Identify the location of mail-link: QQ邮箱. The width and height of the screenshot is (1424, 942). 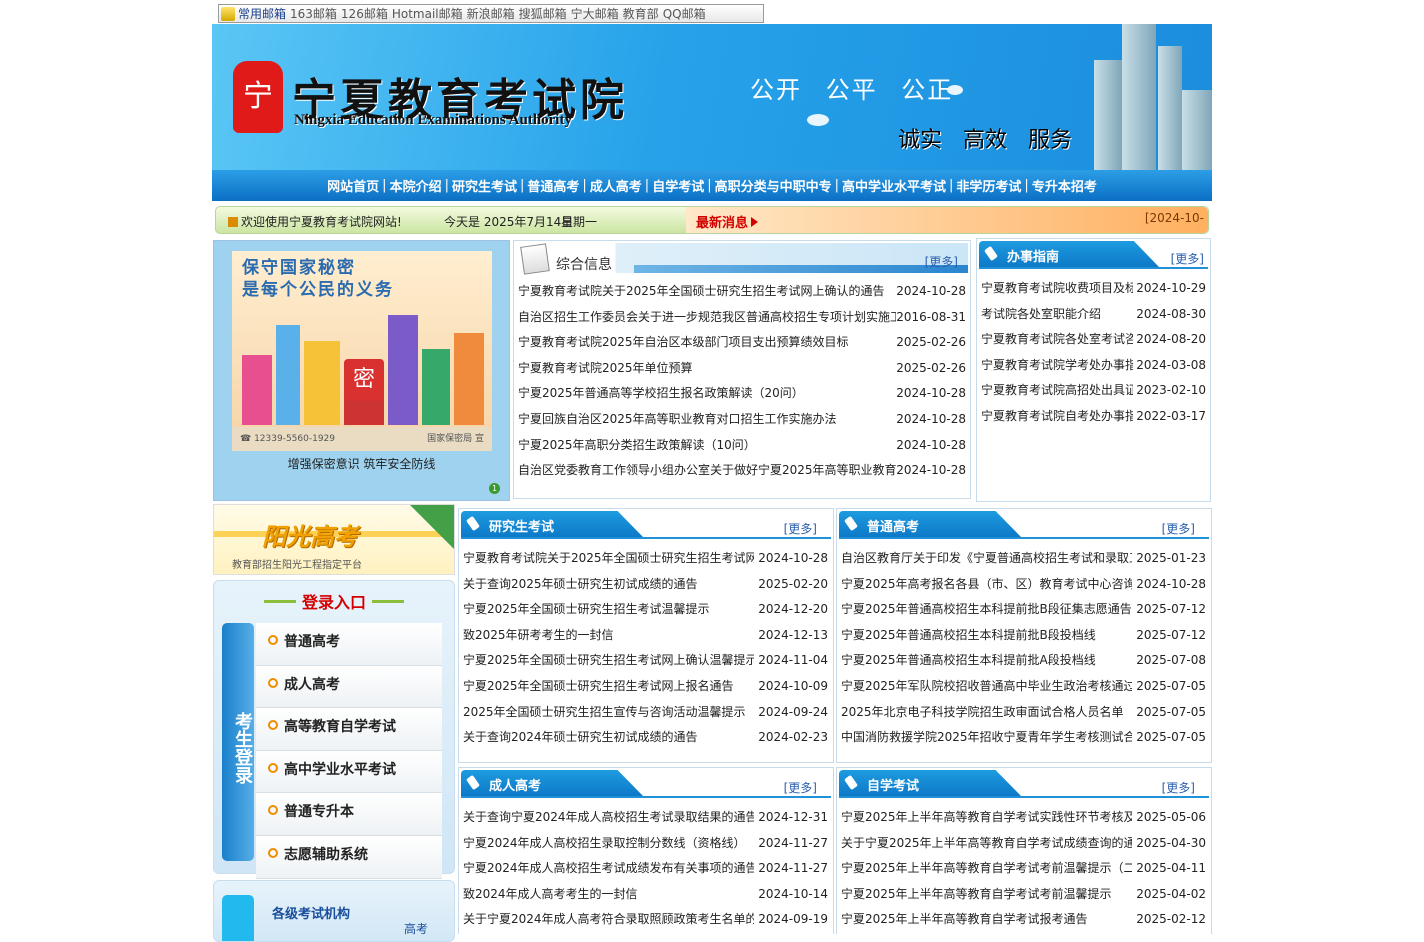
(684, 13).